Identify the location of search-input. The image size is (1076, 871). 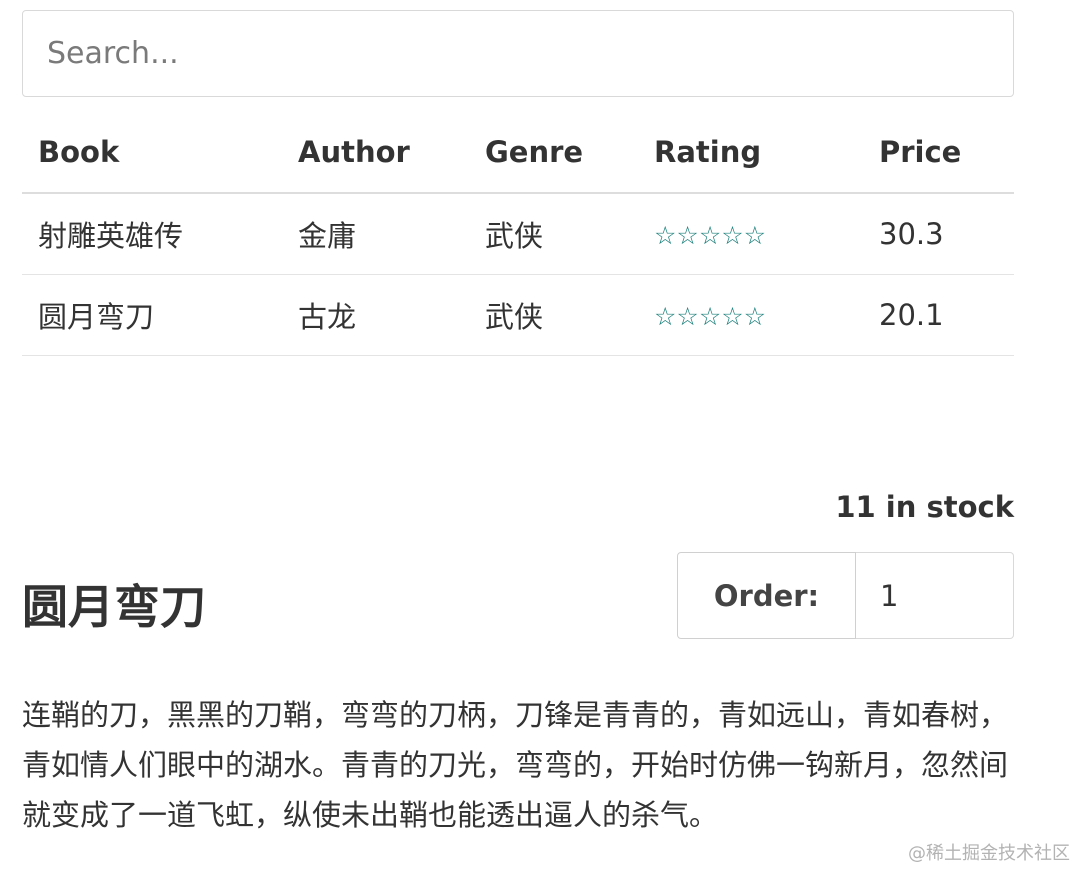
(518, 53).